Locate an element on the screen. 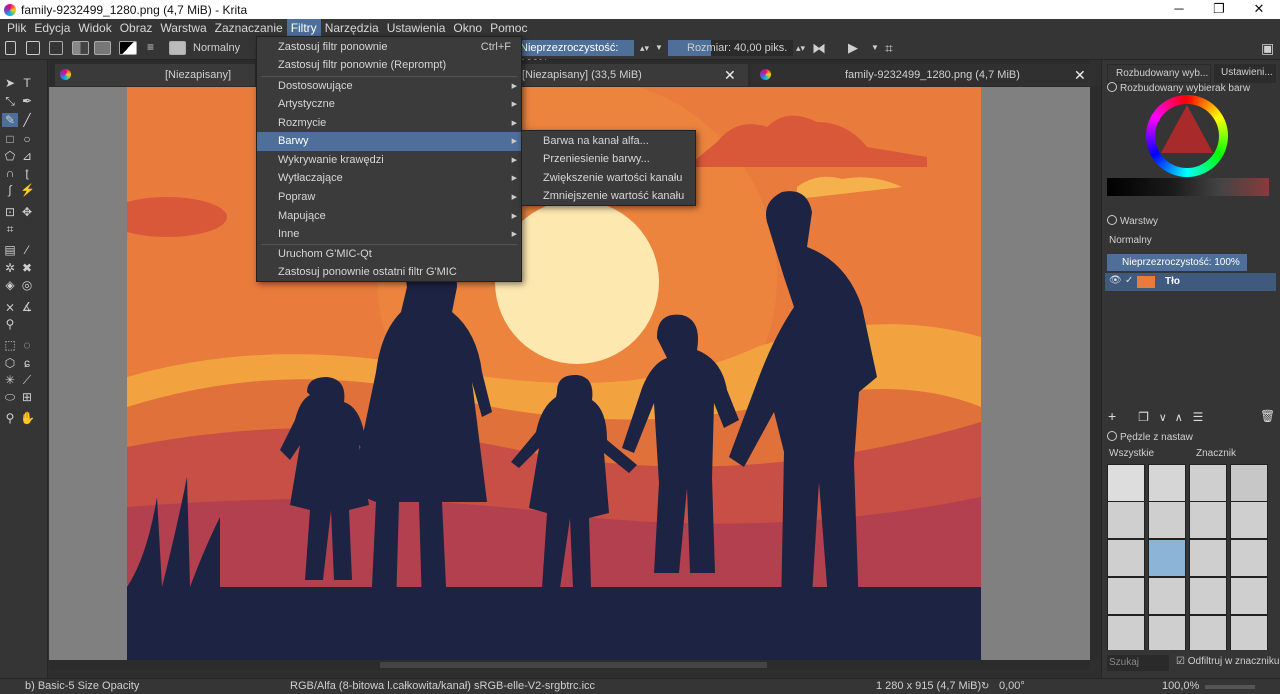  ellipse-select-icon: ◌ is located at coordinates (27, 345).